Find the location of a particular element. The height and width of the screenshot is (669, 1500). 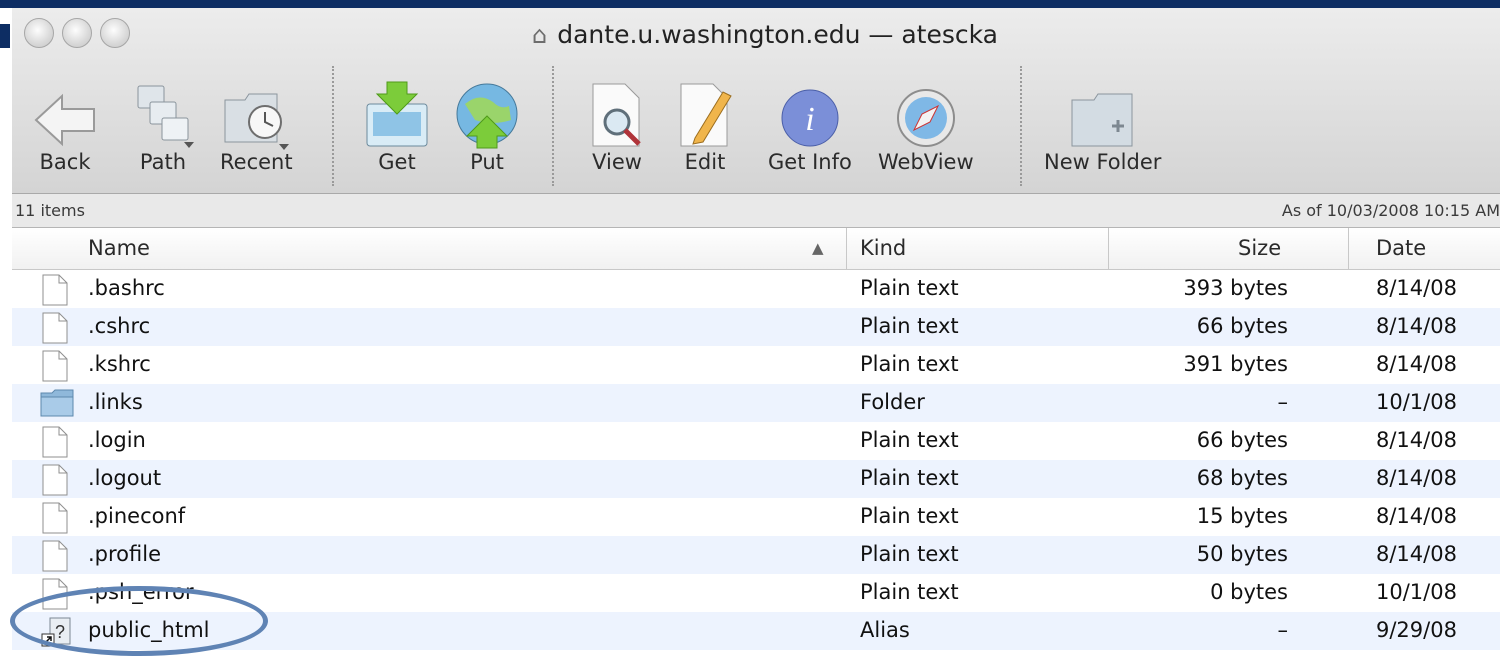

file-name: .login is located at coordinates (117, 440).